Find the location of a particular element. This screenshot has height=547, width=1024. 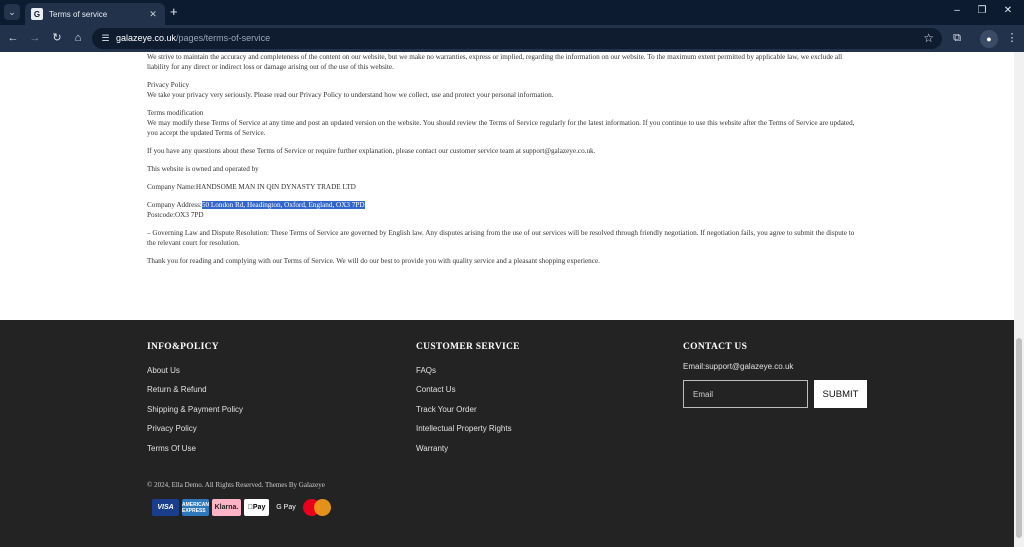

footer-link-warranty: Warranty is located at coordinates (464, 453).